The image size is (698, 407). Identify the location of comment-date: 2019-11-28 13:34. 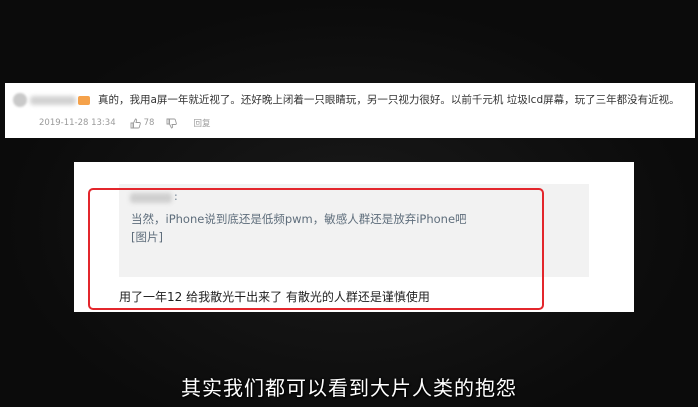
(77, 123).